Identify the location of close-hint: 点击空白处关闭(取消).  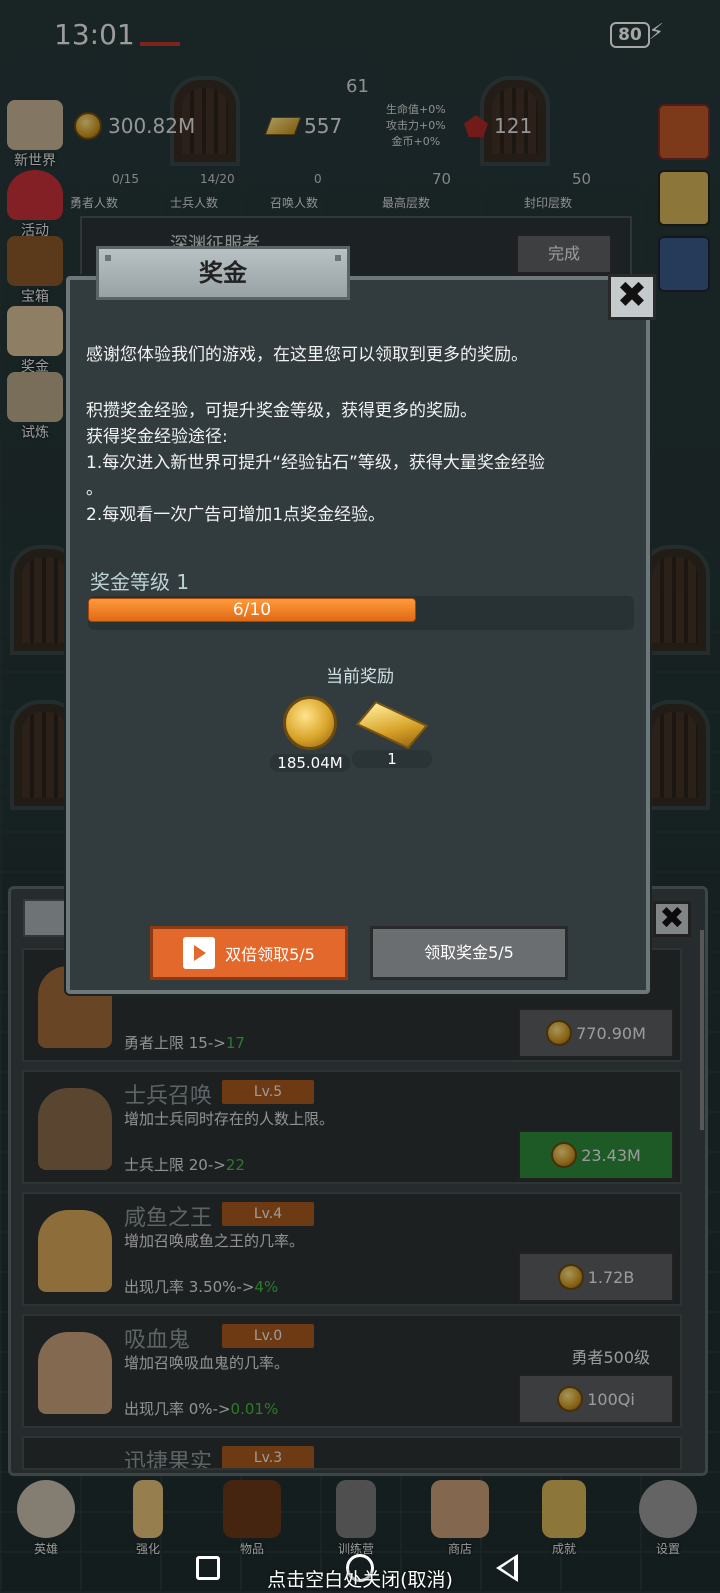
(360, 1580).